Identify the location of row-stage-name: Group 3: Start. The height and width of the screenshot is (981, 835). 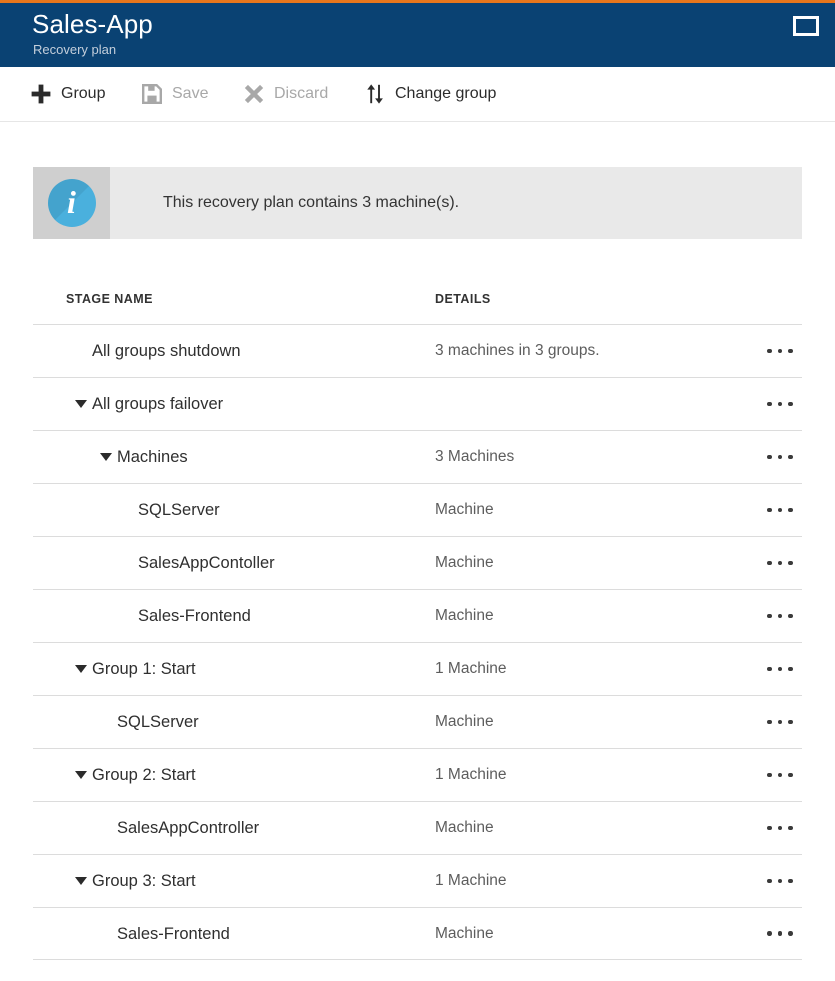
(144, 881).